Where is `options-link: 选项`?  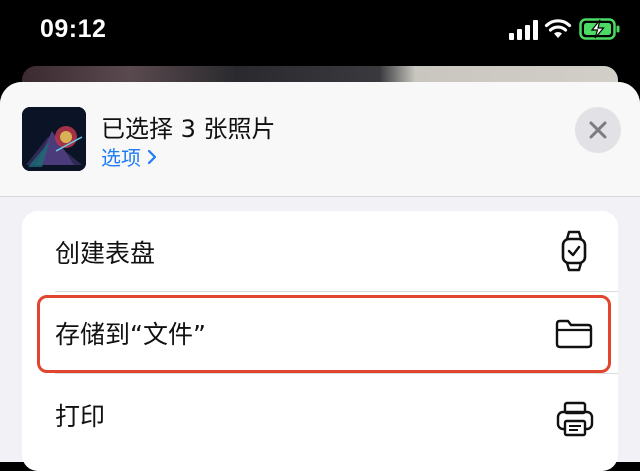
options-link: 选项 is located at coordinates (129, 156).